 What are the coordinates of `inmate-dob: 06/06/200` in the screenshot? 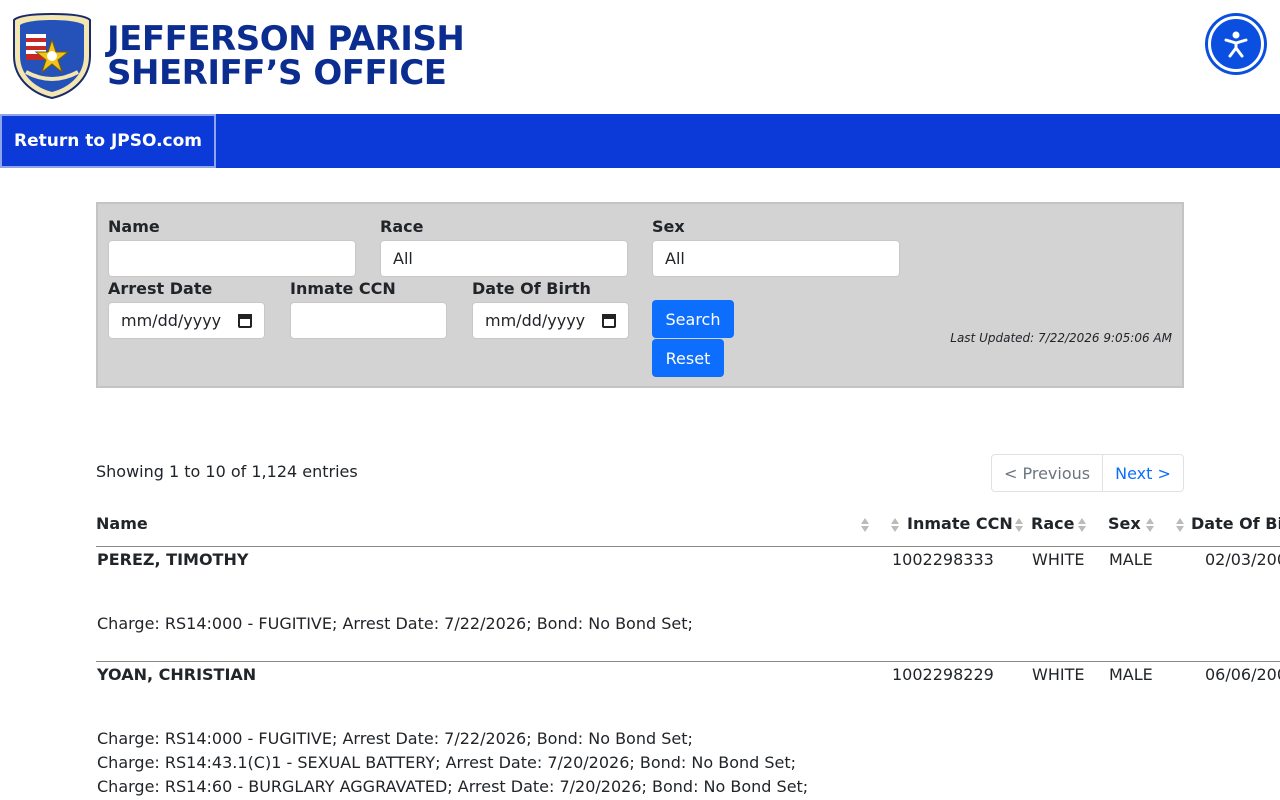 It's located at (1242, 674).